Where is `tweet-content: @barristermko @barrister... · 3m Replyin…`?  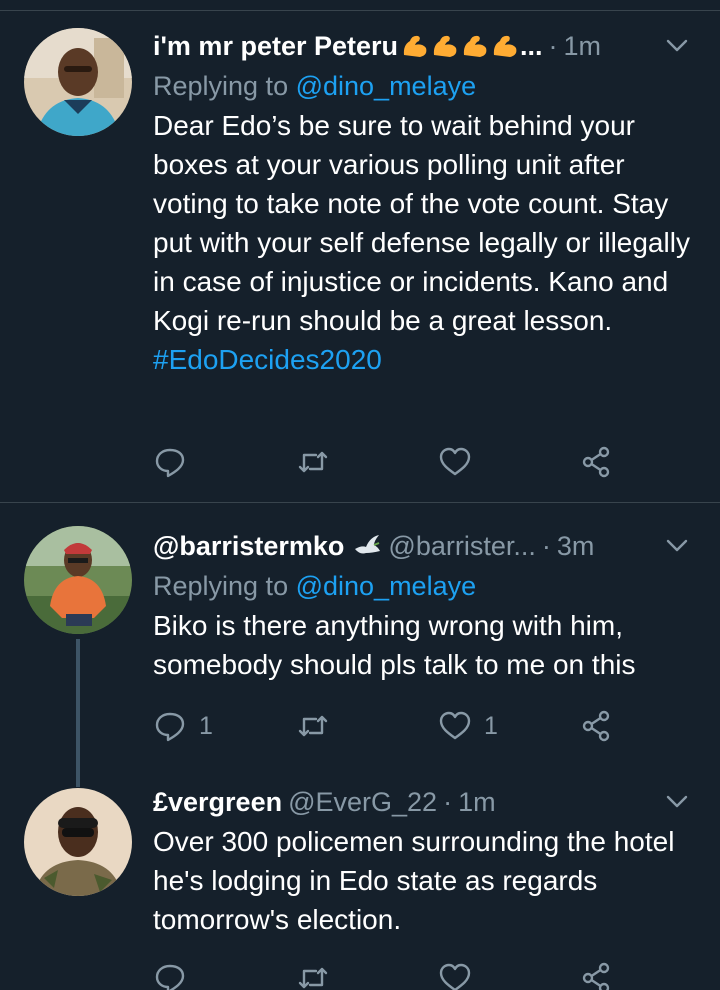
tweet-content: @barristermko @barrister... · 3m Replyin… is located at coordinates (427, 605).